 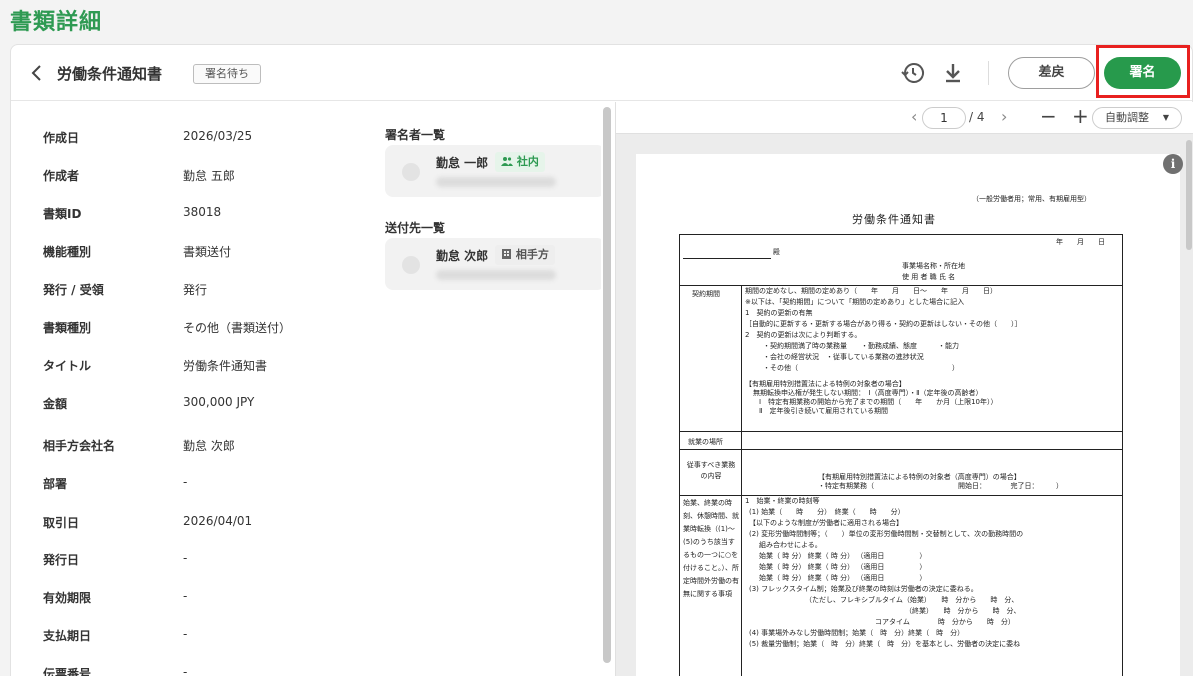 I want to click on download-icon, so click(x=953, y=73).